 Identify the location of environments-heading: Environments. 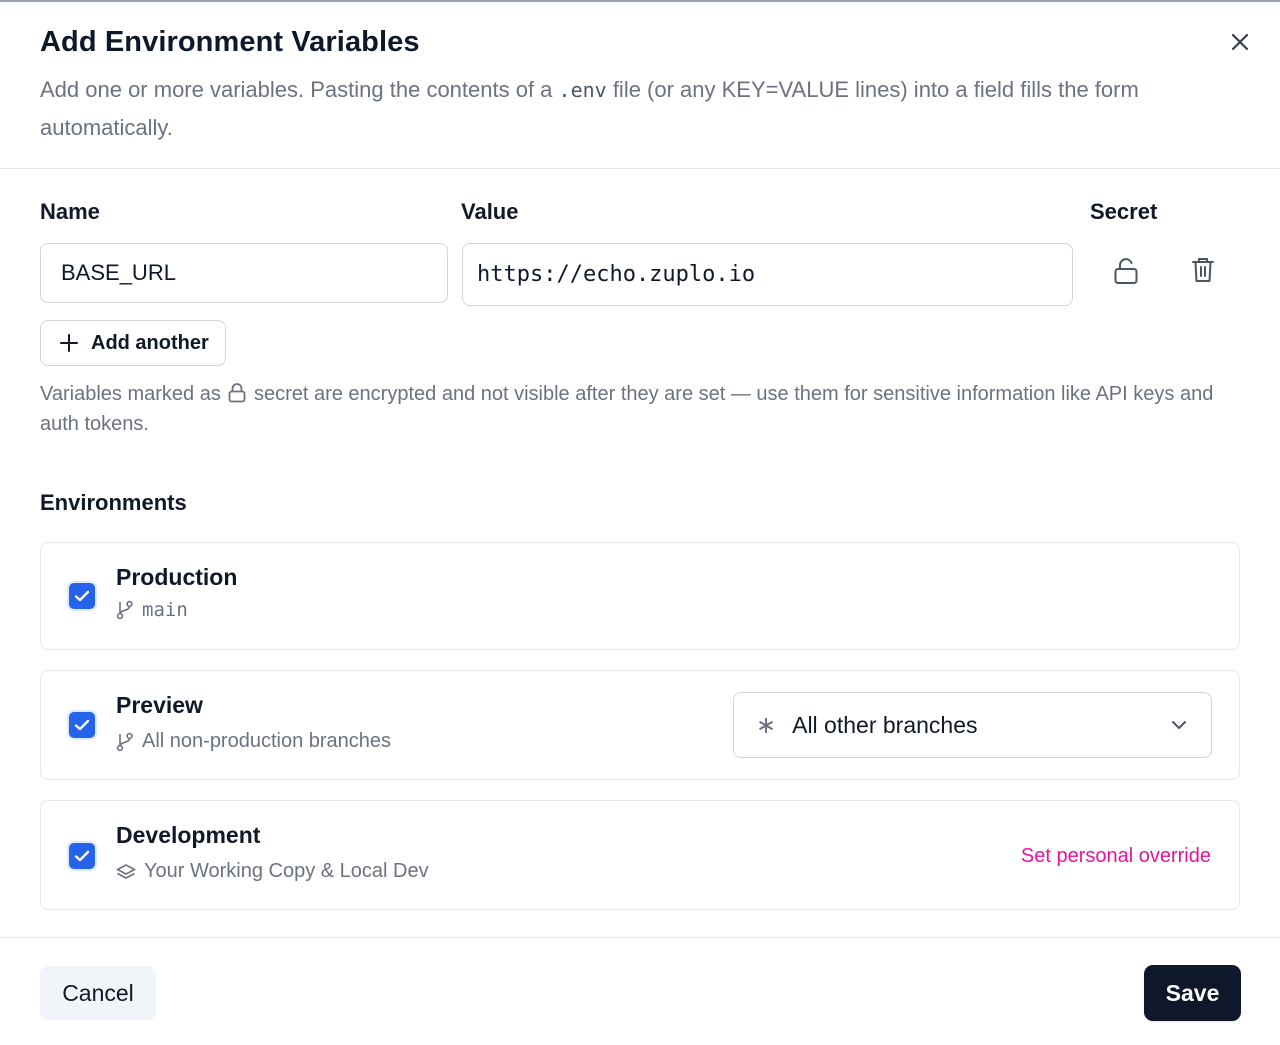
(113, 502).